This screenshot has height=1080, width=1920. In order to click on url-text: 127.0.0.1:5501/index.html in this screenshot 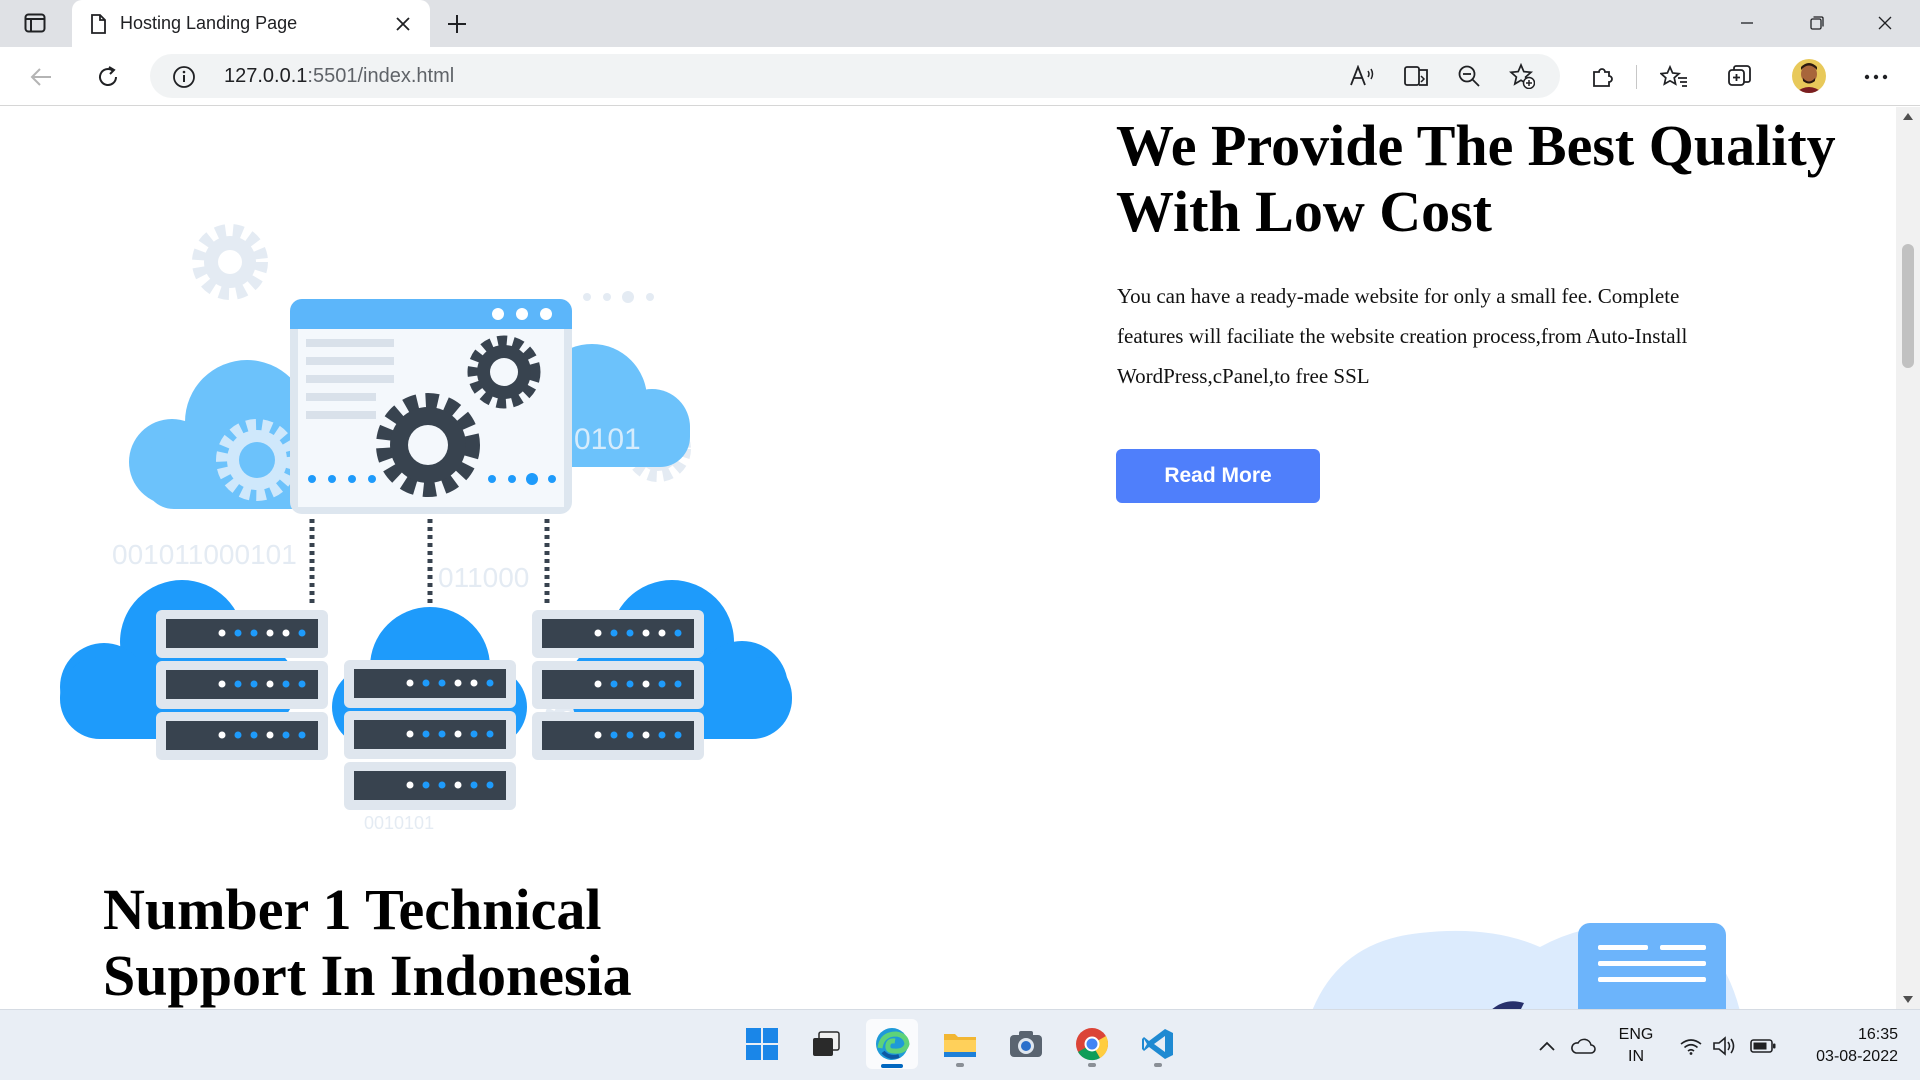, I will do `click(339, 76)`.